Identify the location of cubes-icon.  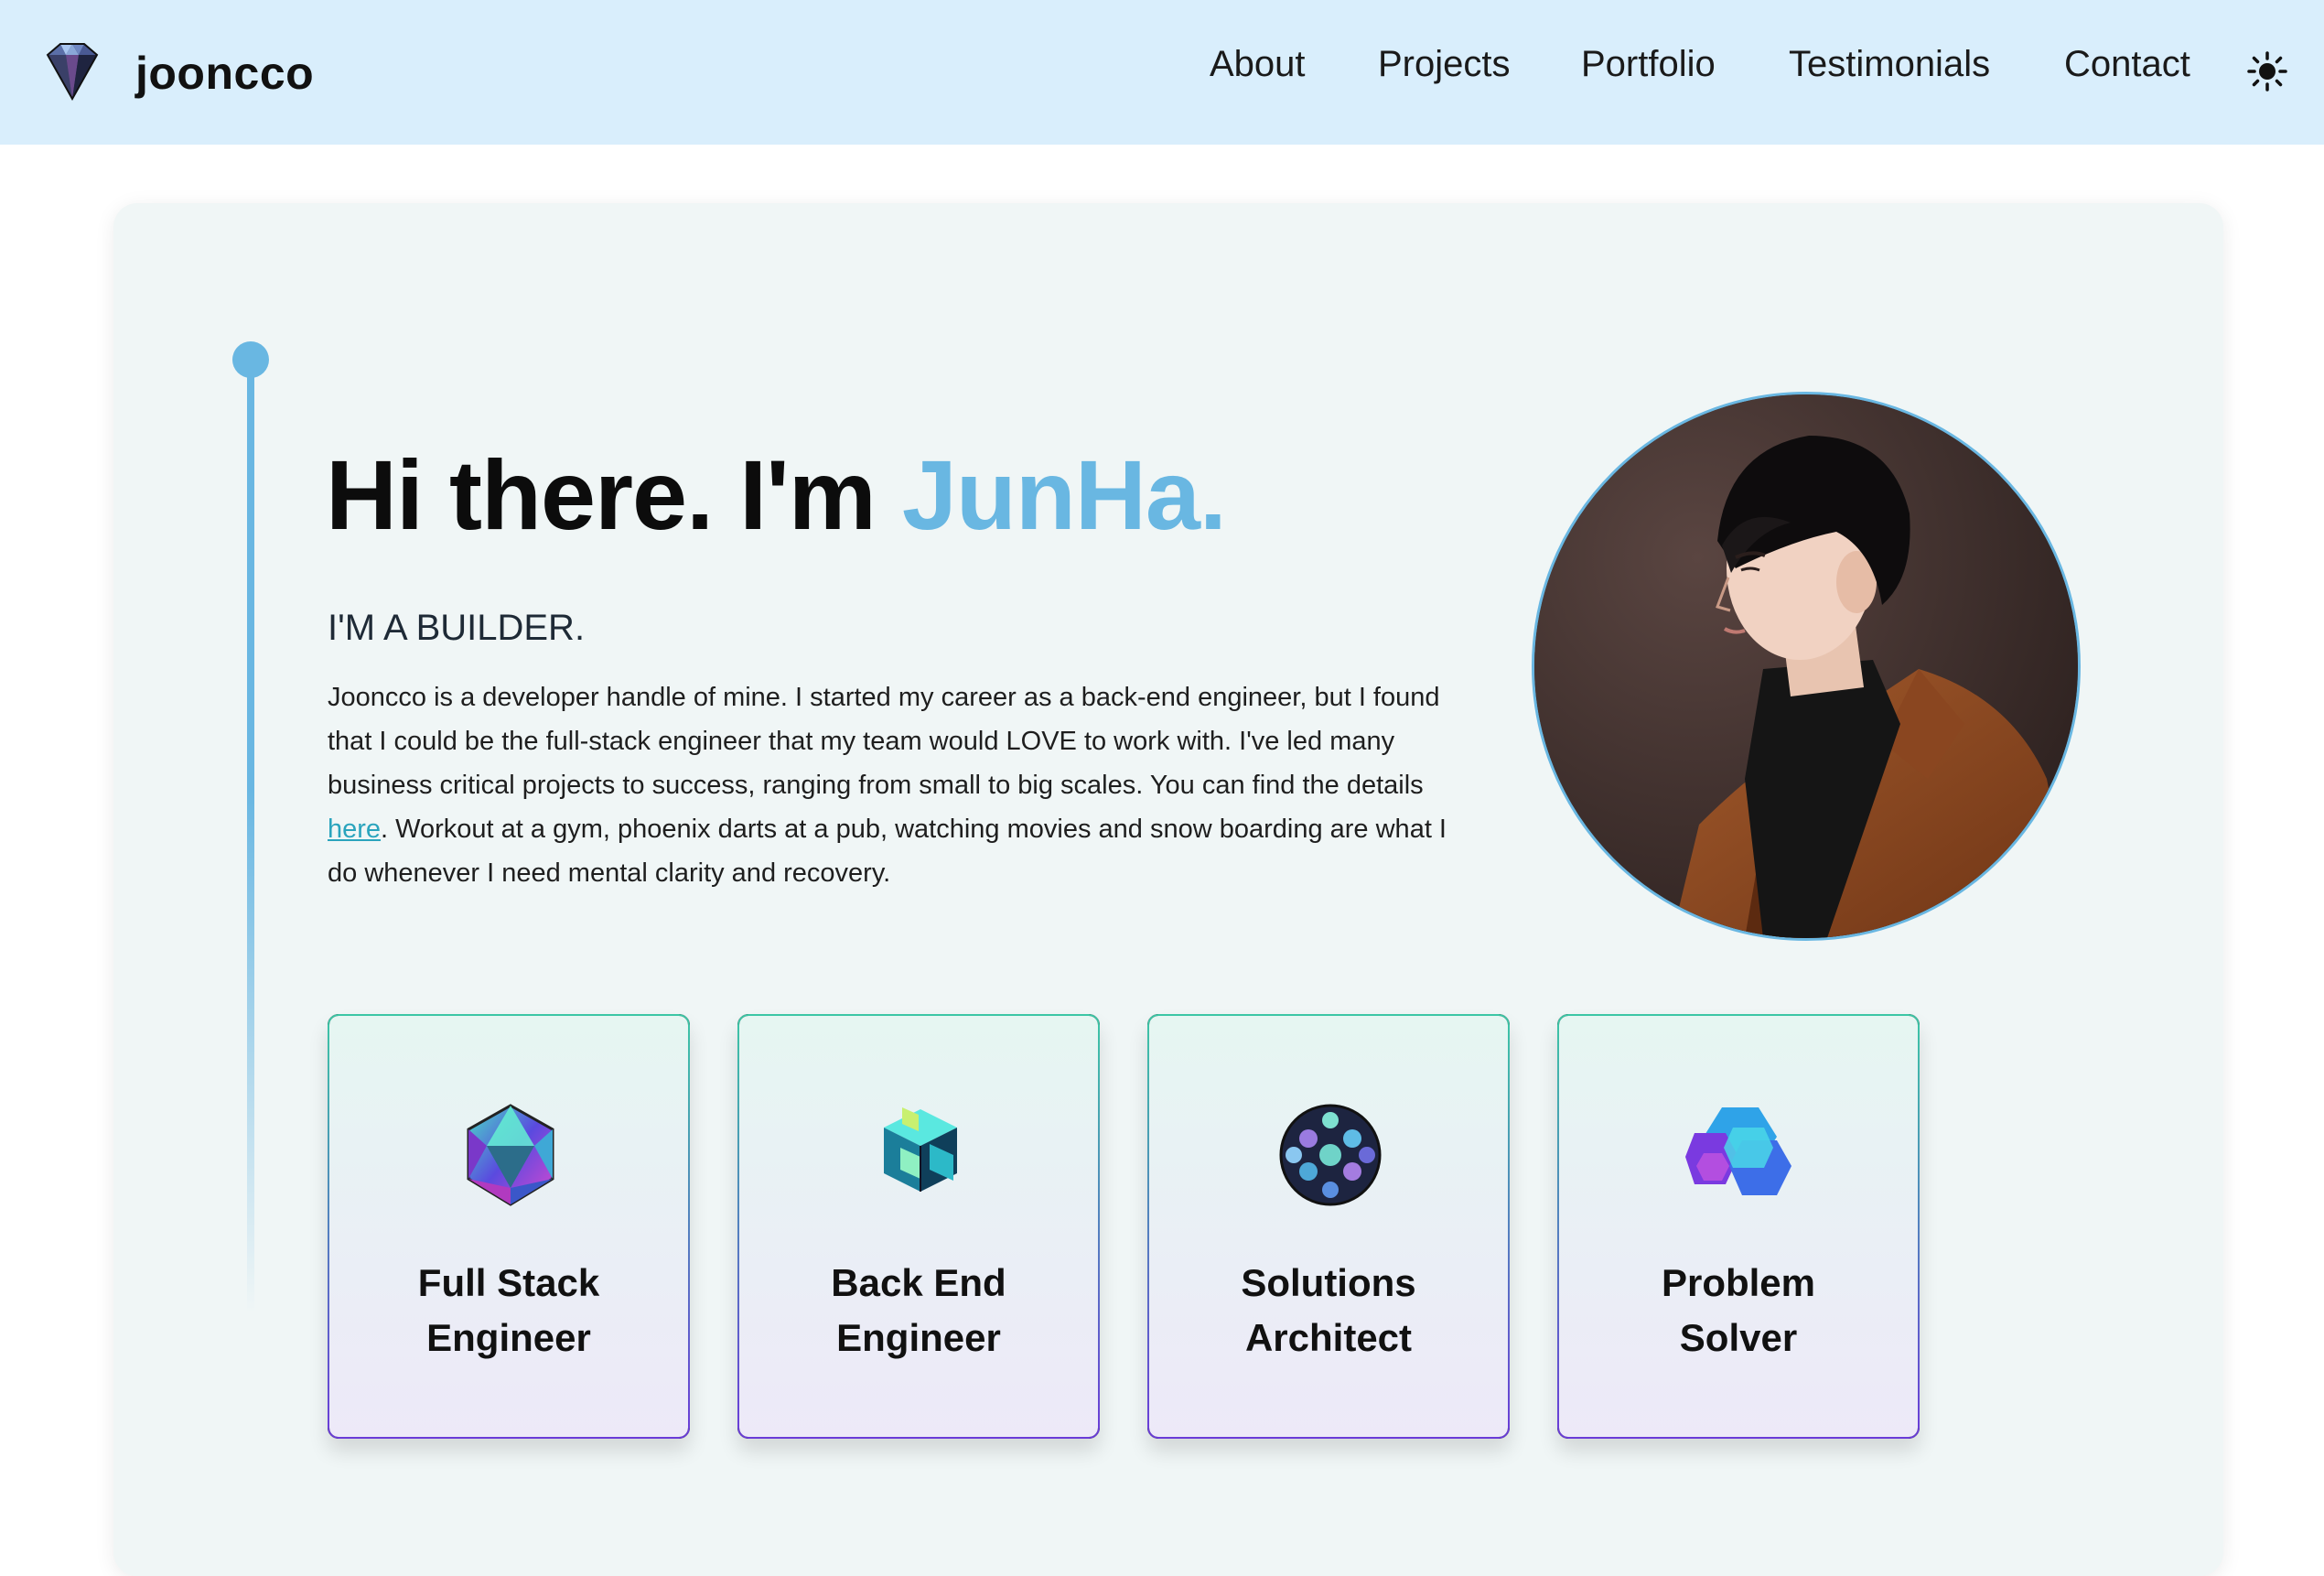
(920, 1155).